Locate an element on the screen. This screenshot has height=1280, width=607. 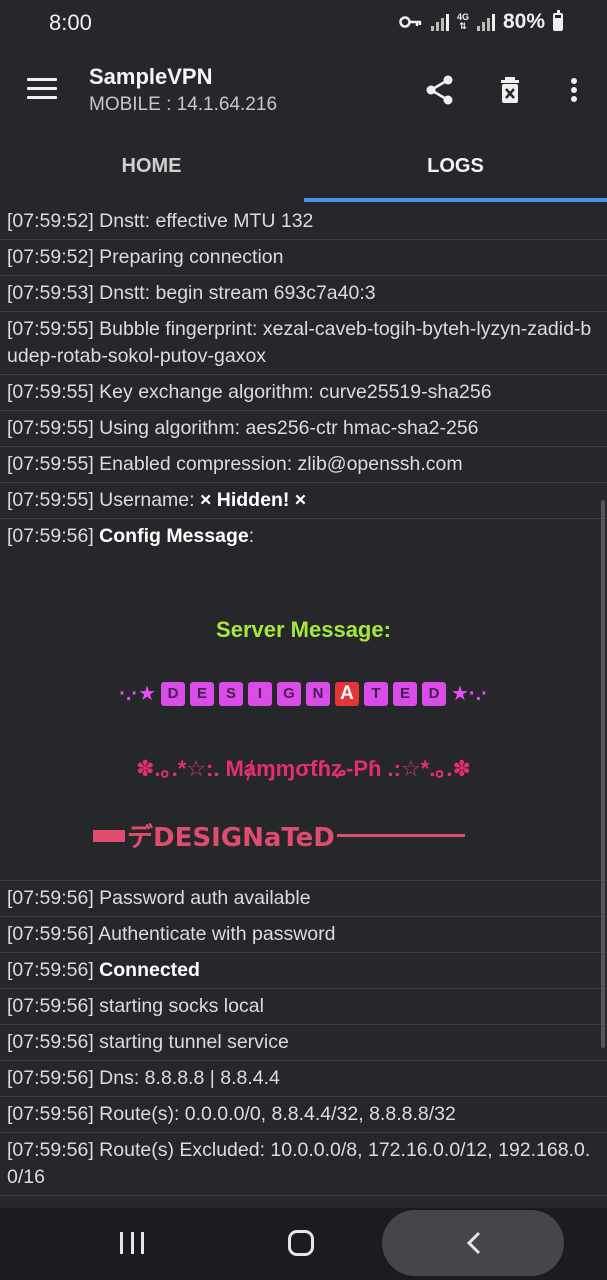
log-row: [07:59:56] Config Message: is located at coordinates (131, 536).